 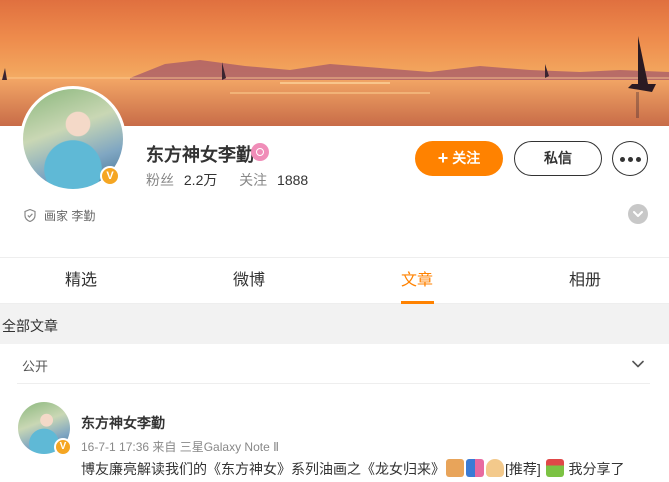 I want to click on message-button: 私信, so click(x=558, y=158).